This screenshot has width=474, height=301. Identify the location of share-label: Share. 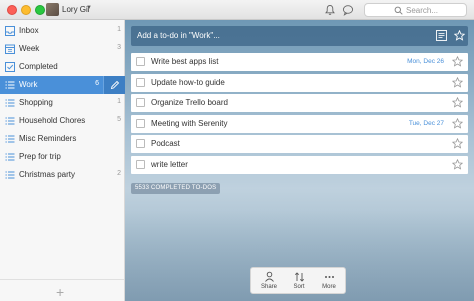
(268, 287).